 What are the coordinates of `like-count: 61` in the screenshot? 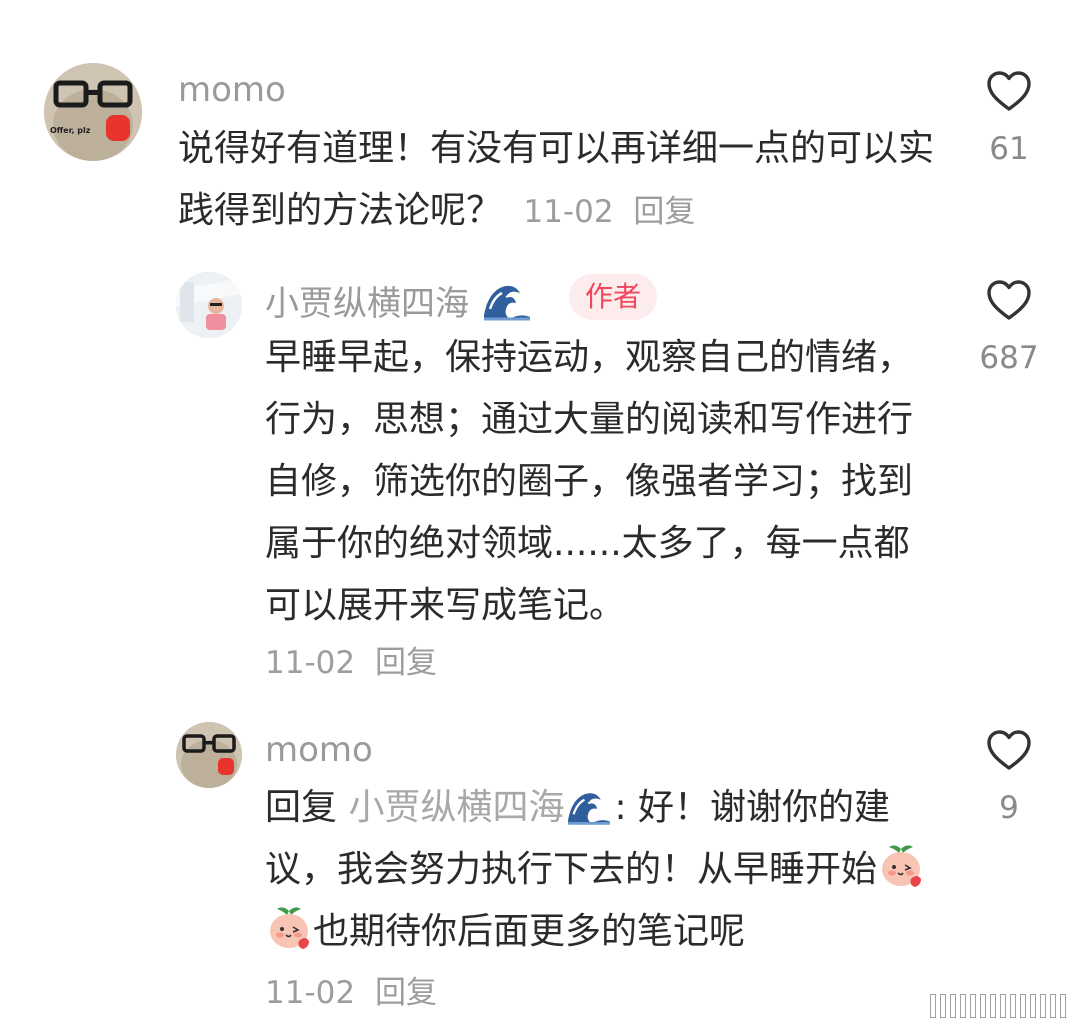 It's located at (1009, 149).